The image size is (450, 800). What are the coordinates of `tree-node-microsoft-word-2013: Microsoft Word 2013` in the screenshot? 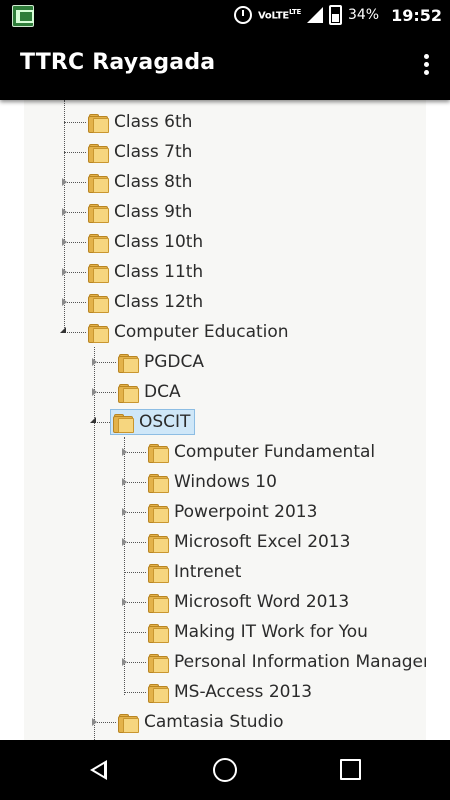 It's located at (248, 602).